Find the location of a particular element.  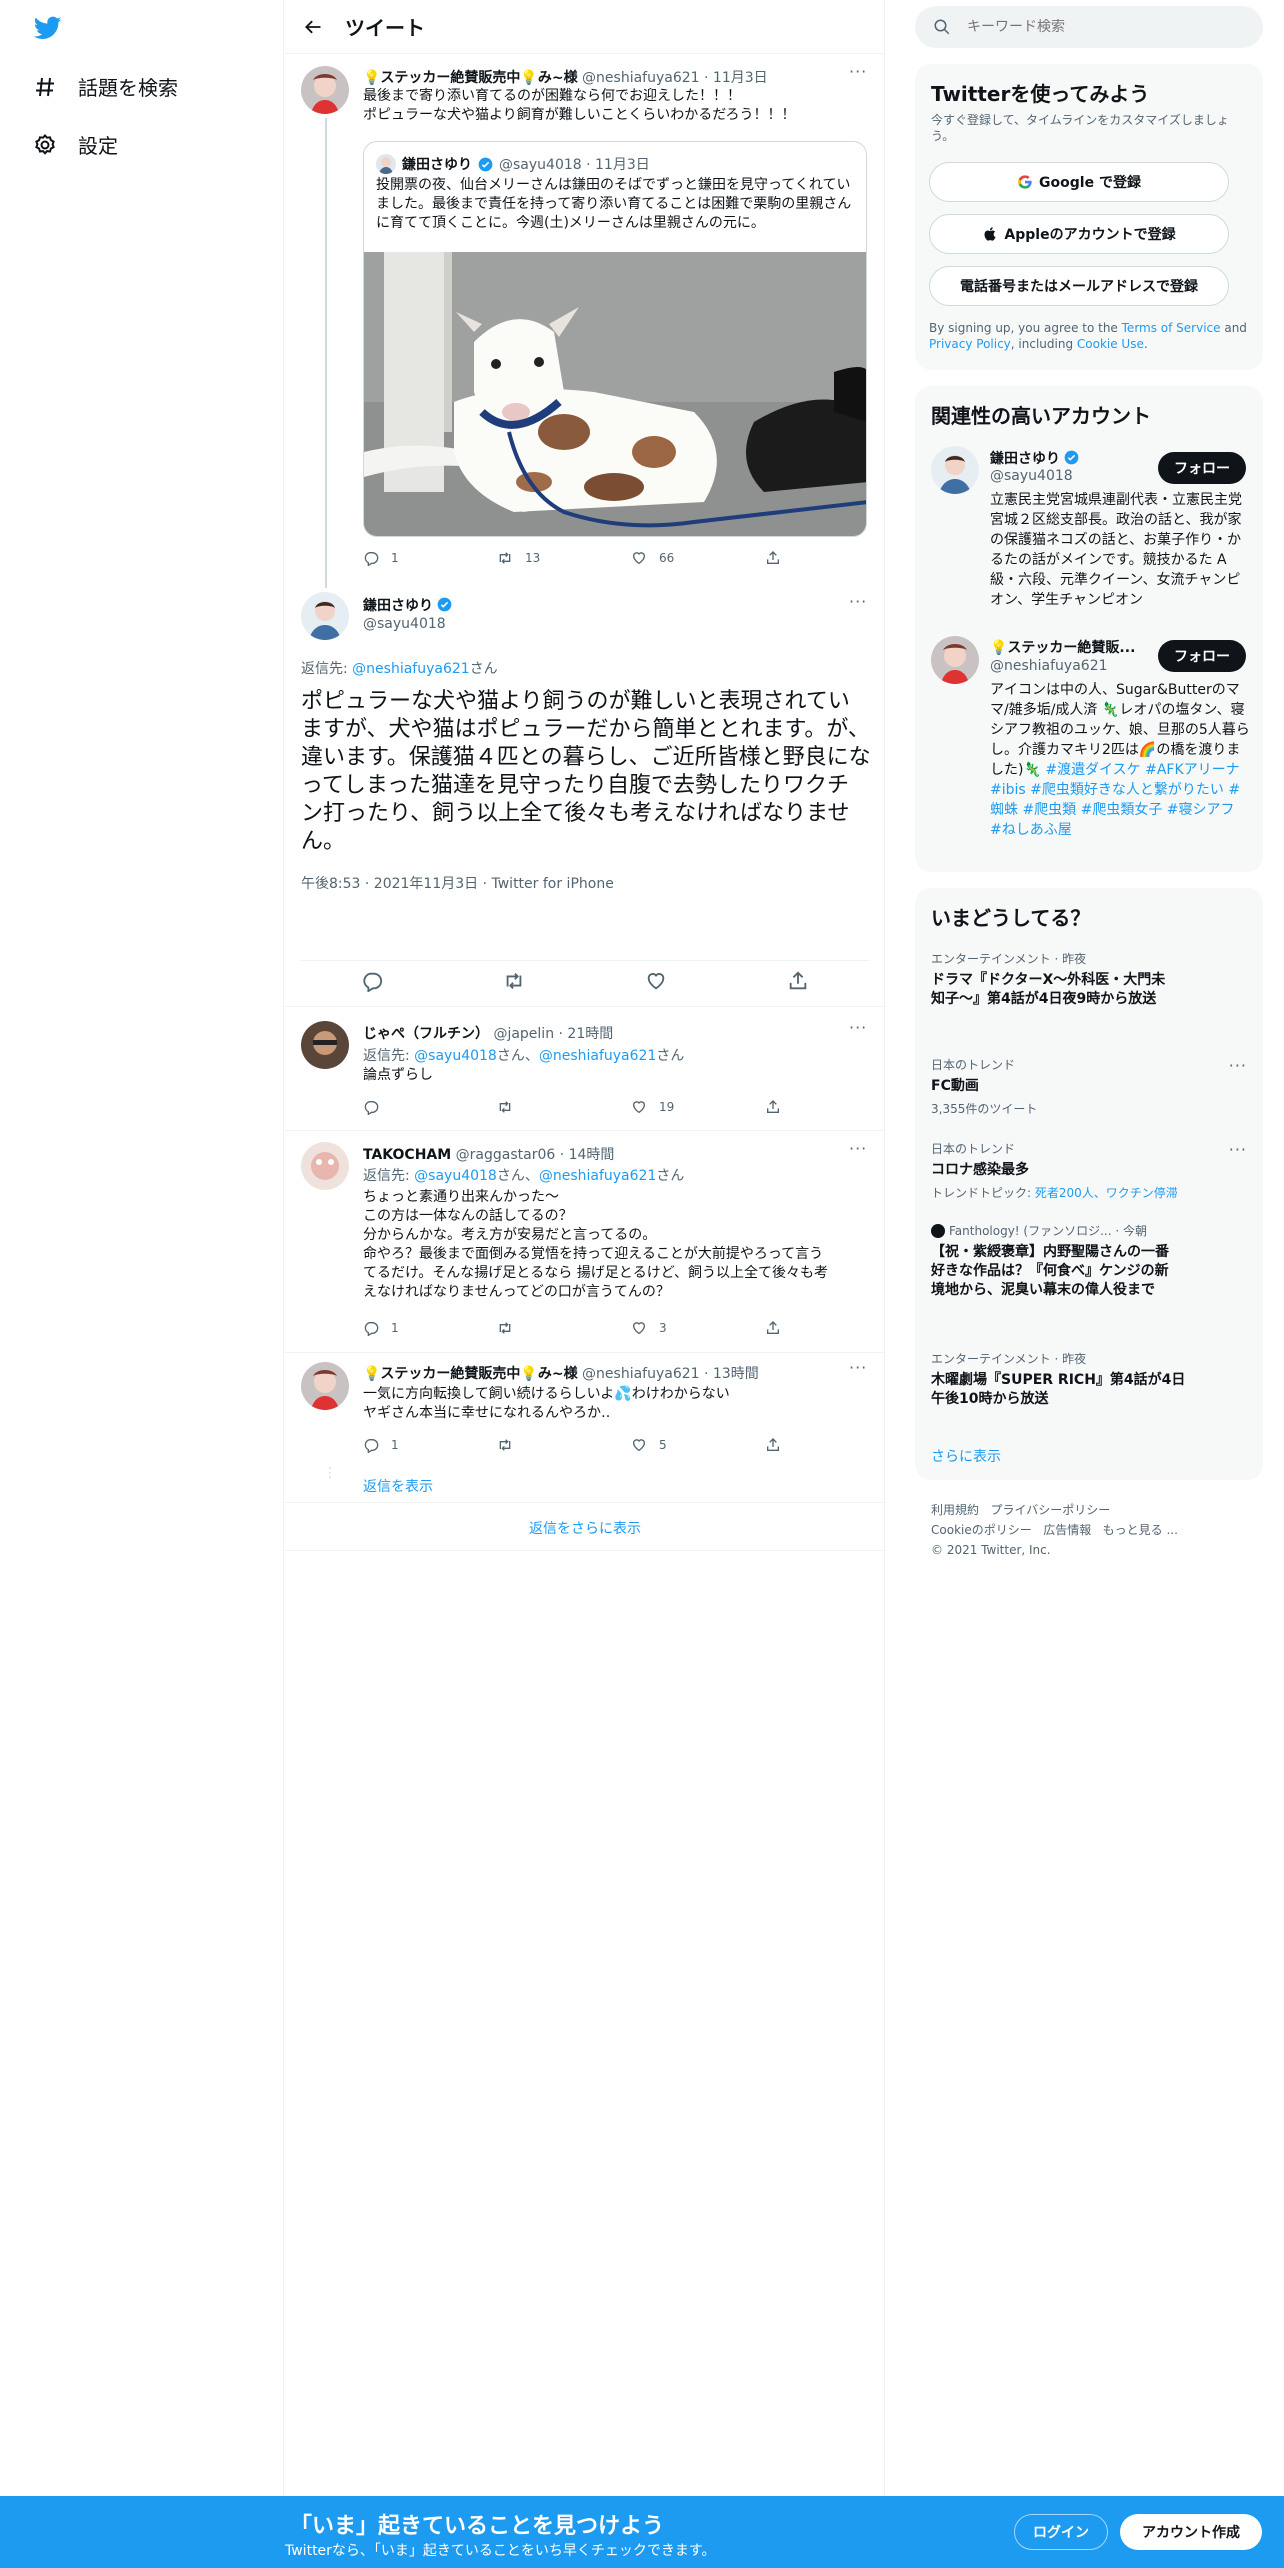

author-name: TAKOCHAM is located at coordinates (407, 1155).